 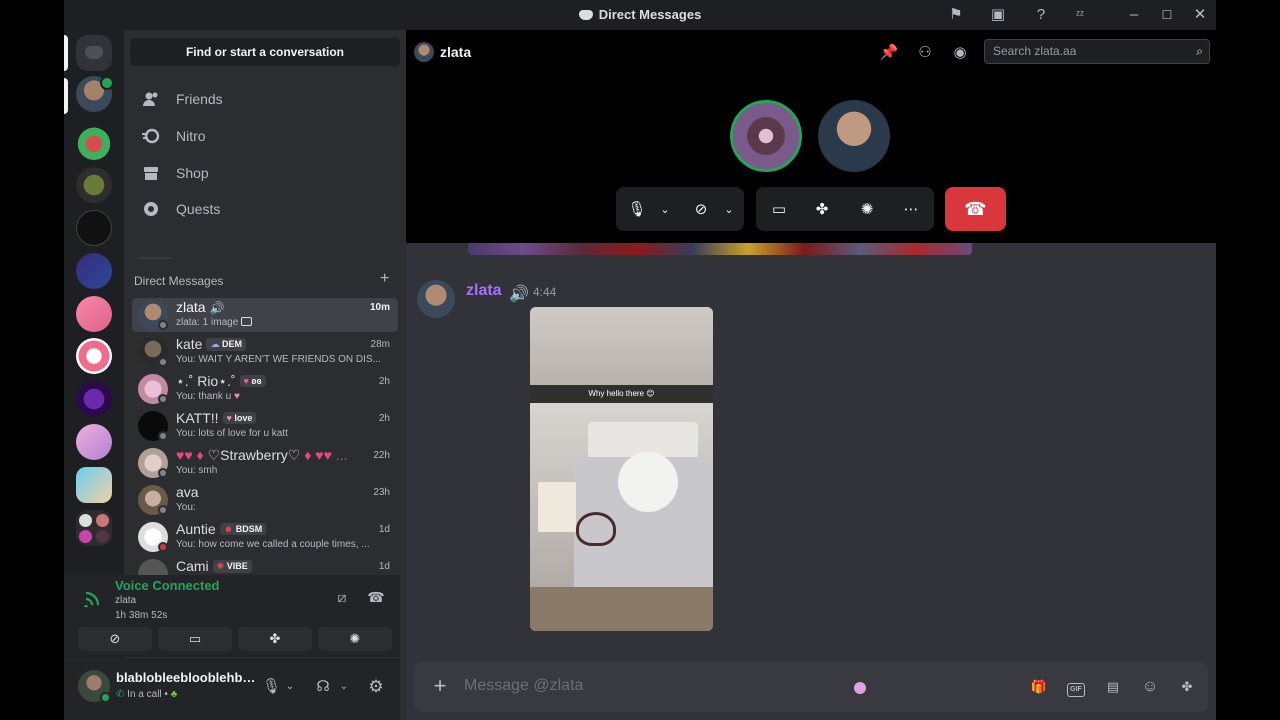 I want to click on minimize-icon: –, so click(x=1134, y=15).